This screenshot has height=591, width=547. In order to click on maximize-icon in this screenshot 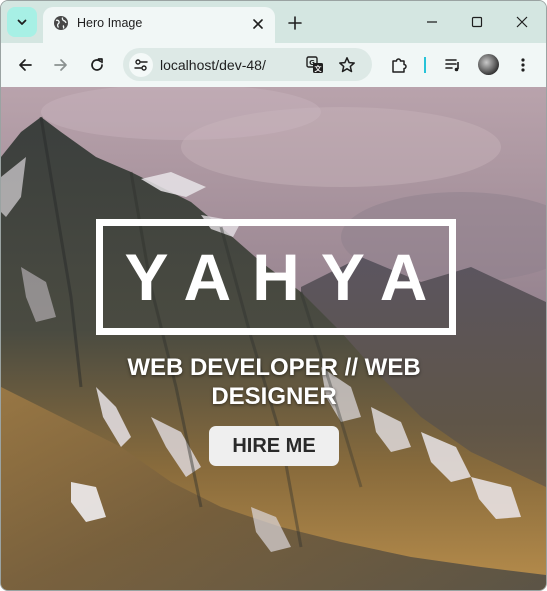, I will do `click(477, 22)`.